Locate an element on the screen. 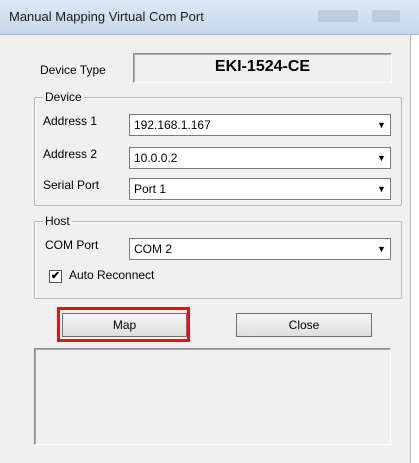 The height and width of the screenshot is (463, 419). address1-value: 192.168.1.167 is located at coordinates (172, 125).